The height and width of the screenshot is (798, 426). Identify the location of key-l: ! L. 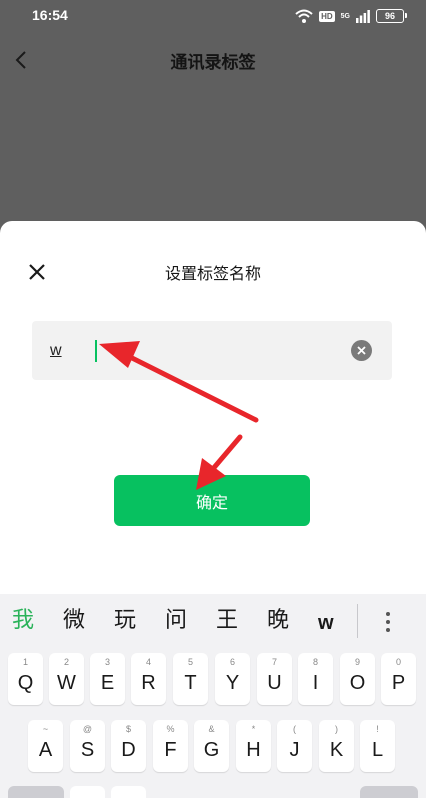
(377, 746).